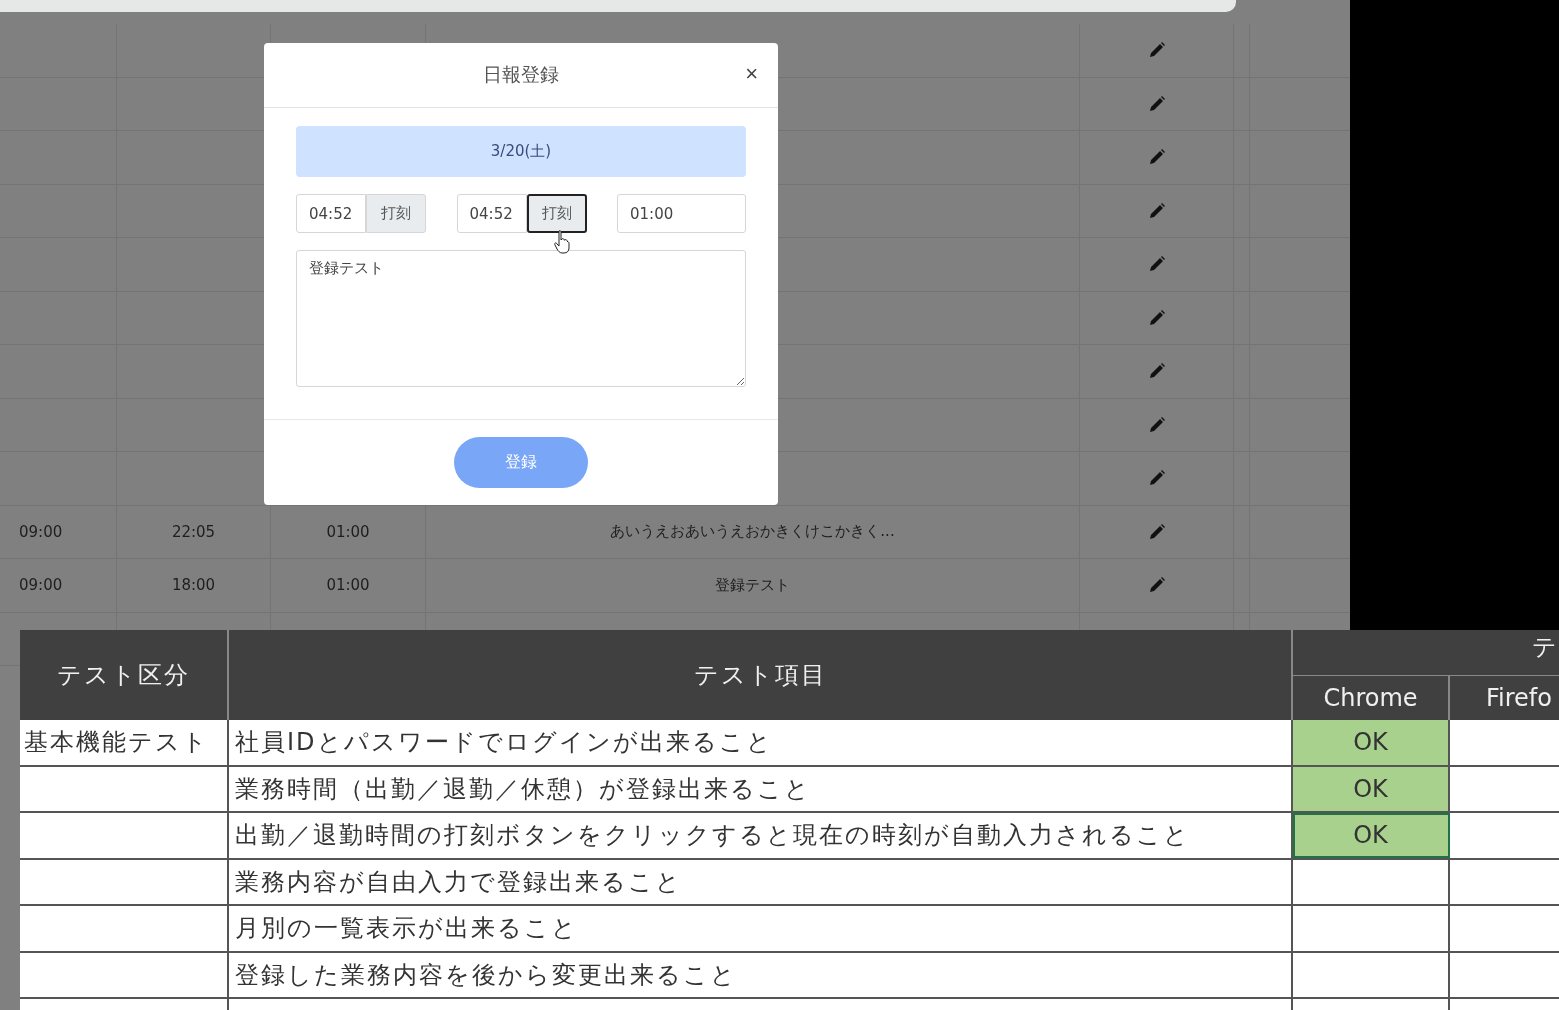  Describe the element at coordinates (348, 585) in the screenshot. I see `table-cell: 01:00` at that location.